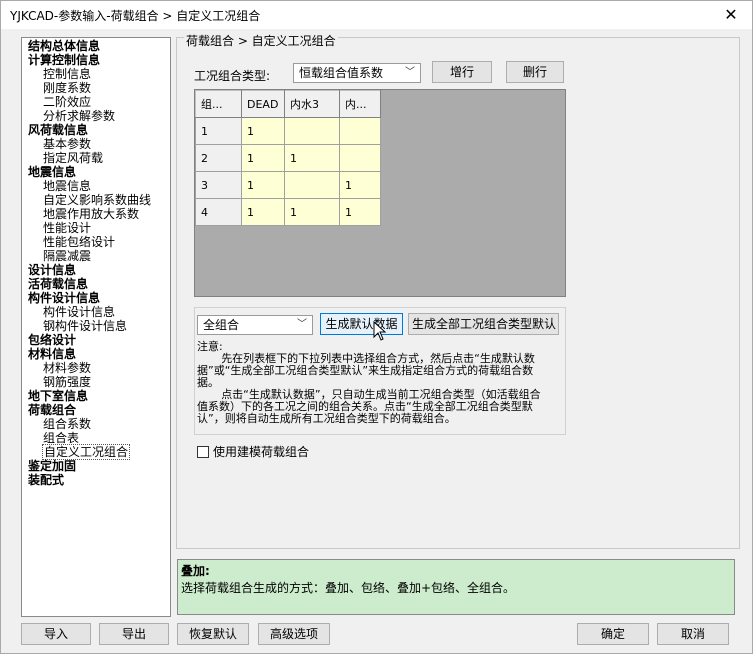 This screenshot has width=753, height=654. I want to click on tree-item: 指定风荷载, so click(96, 158).